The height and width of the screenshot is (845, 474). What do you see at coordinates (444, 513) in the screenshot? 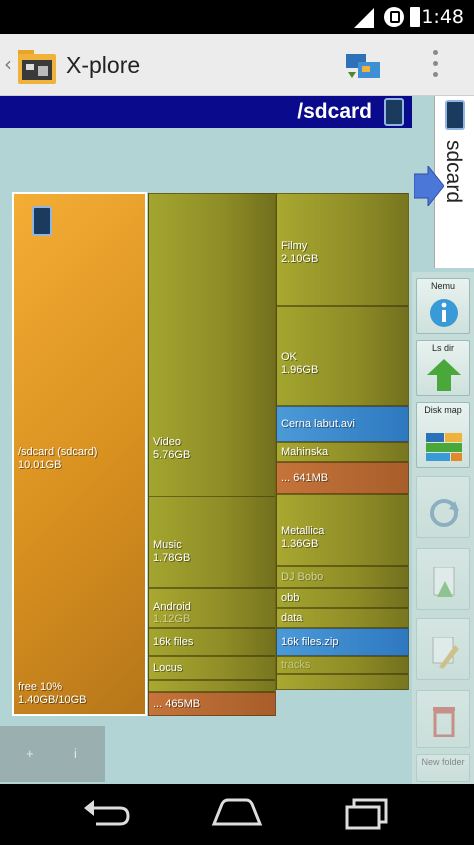
I see `refresh-icon` at bounding box center [444, 513].